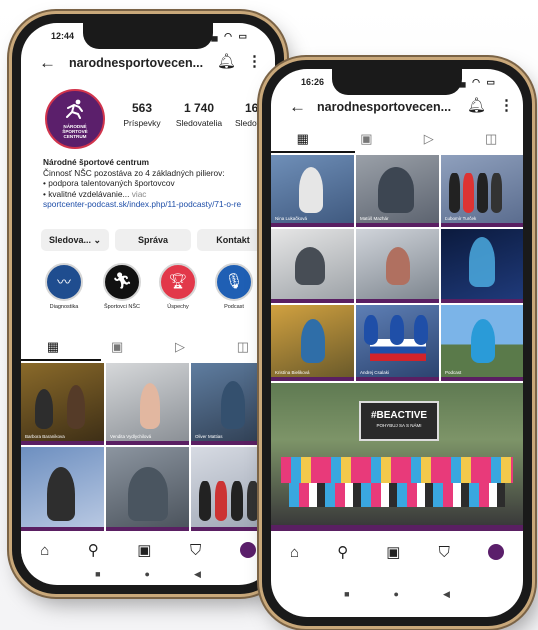  Describe the element at coordinates (75, 136) in the screenshot. I see `avatar-text-3: CENTRUM` at that location.